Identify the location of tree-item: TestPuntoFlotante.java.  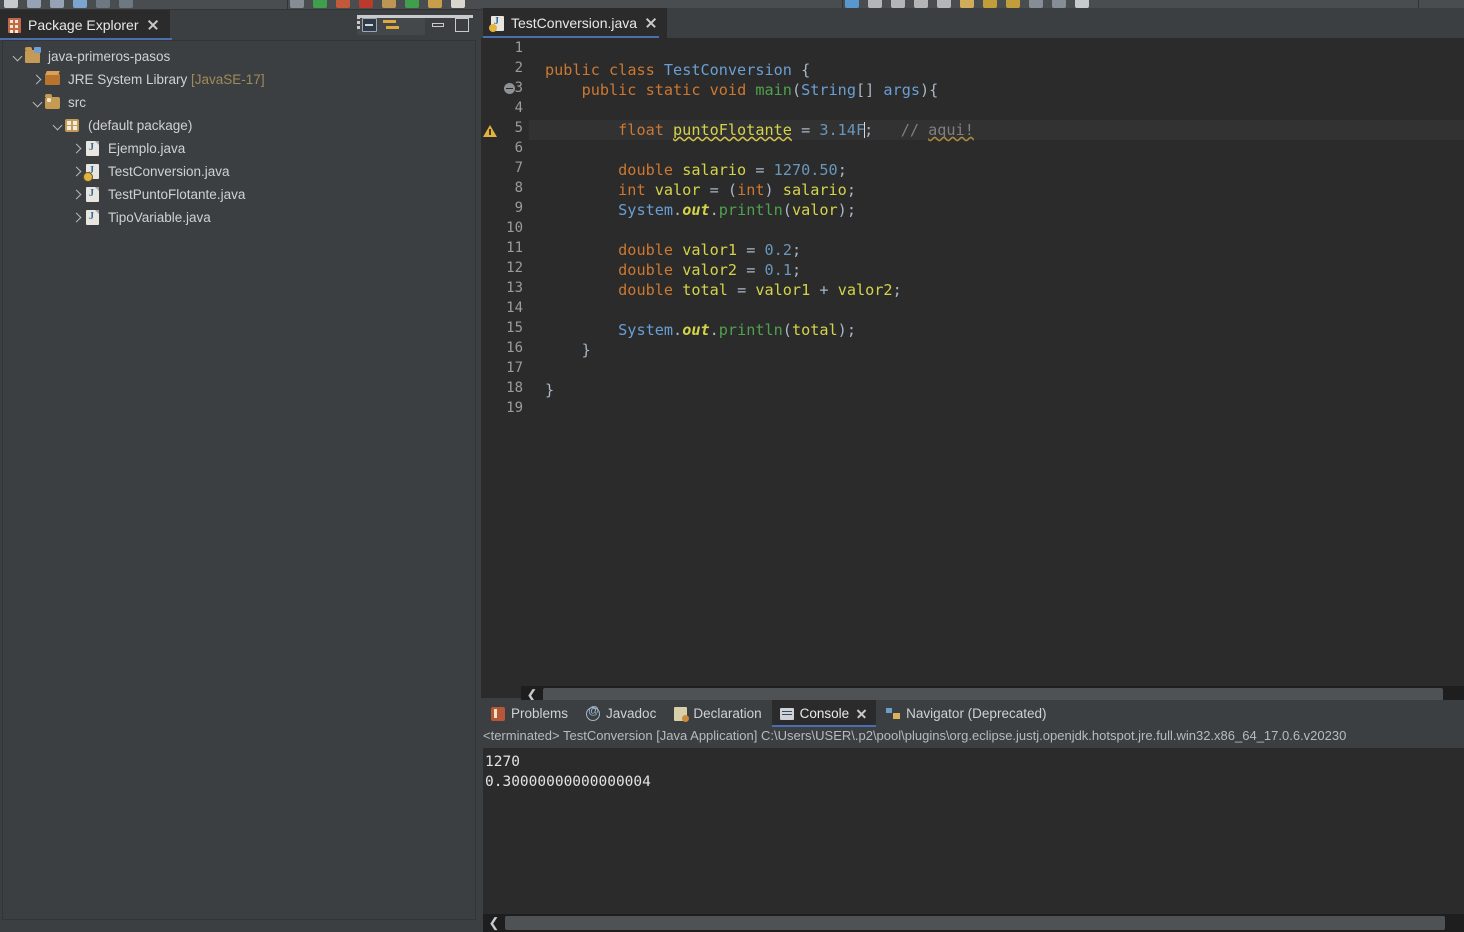
(239, 194).